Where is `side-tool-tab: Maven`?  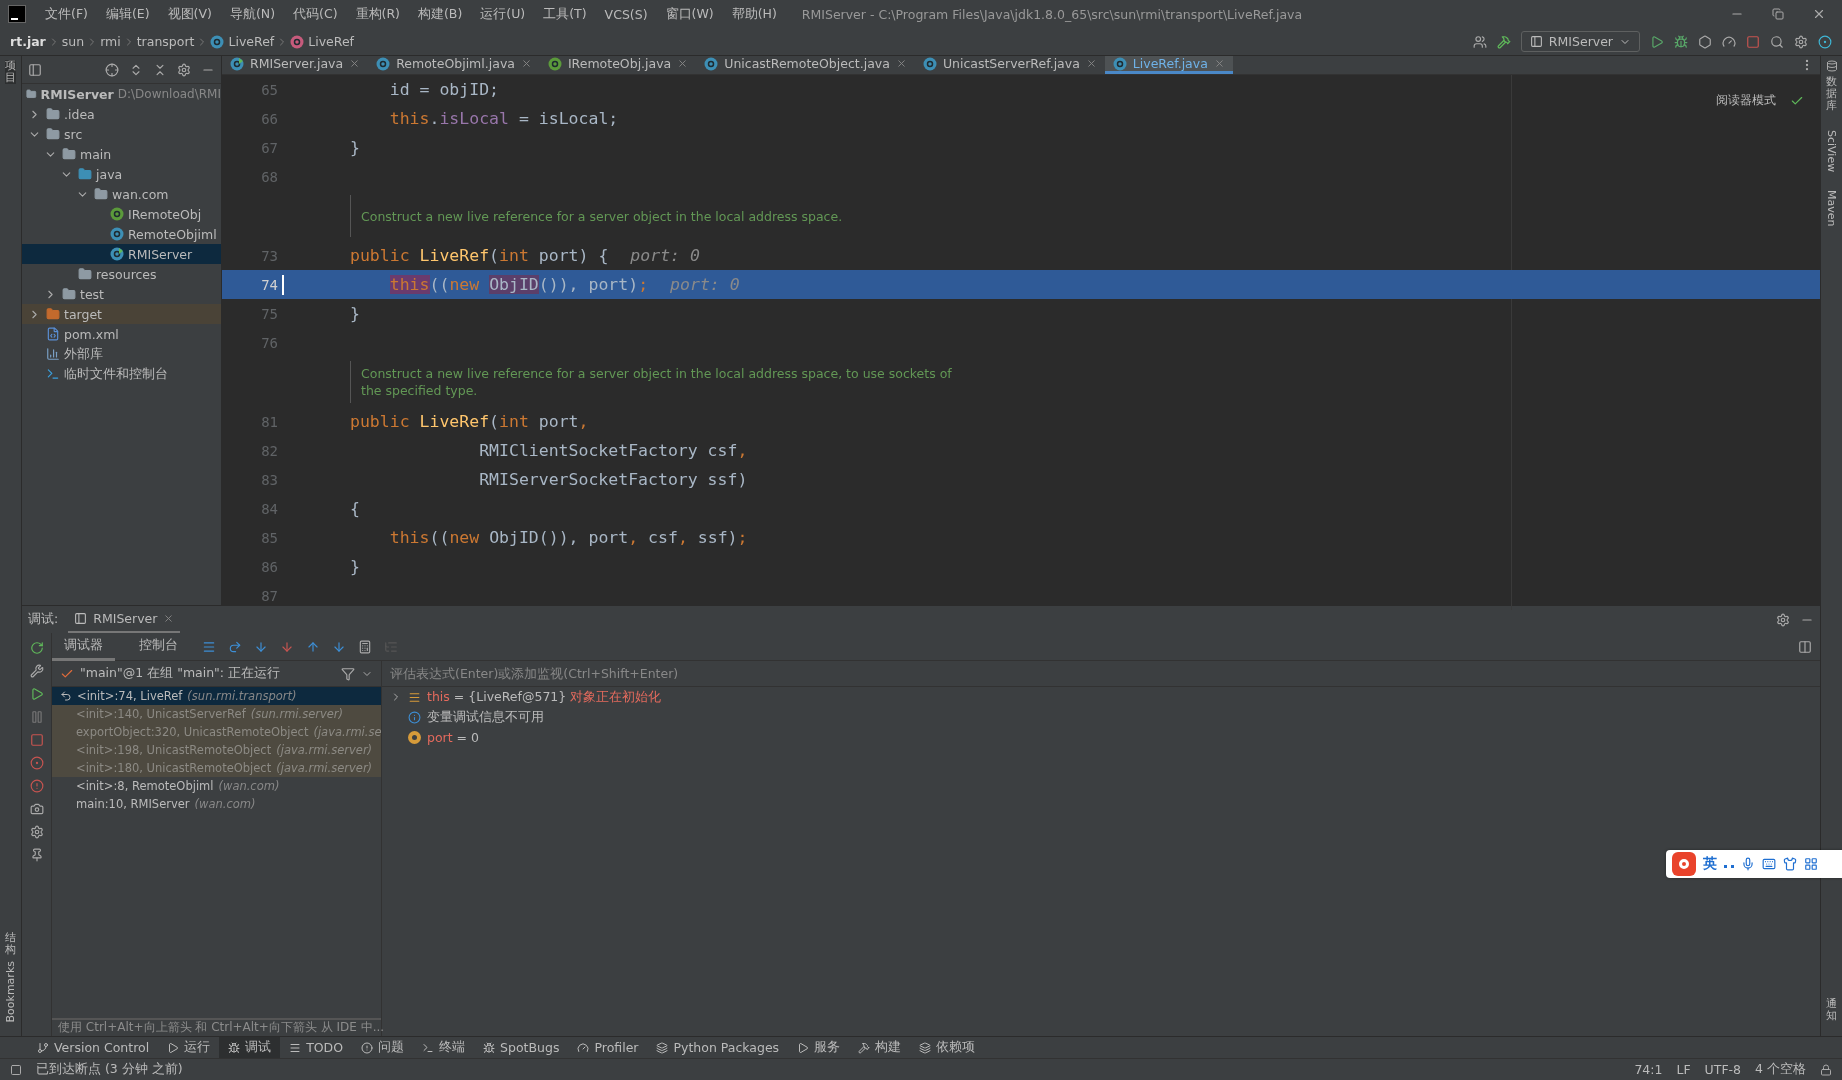 side-tool-tab: Maven is located at coordinates (1831, 208).